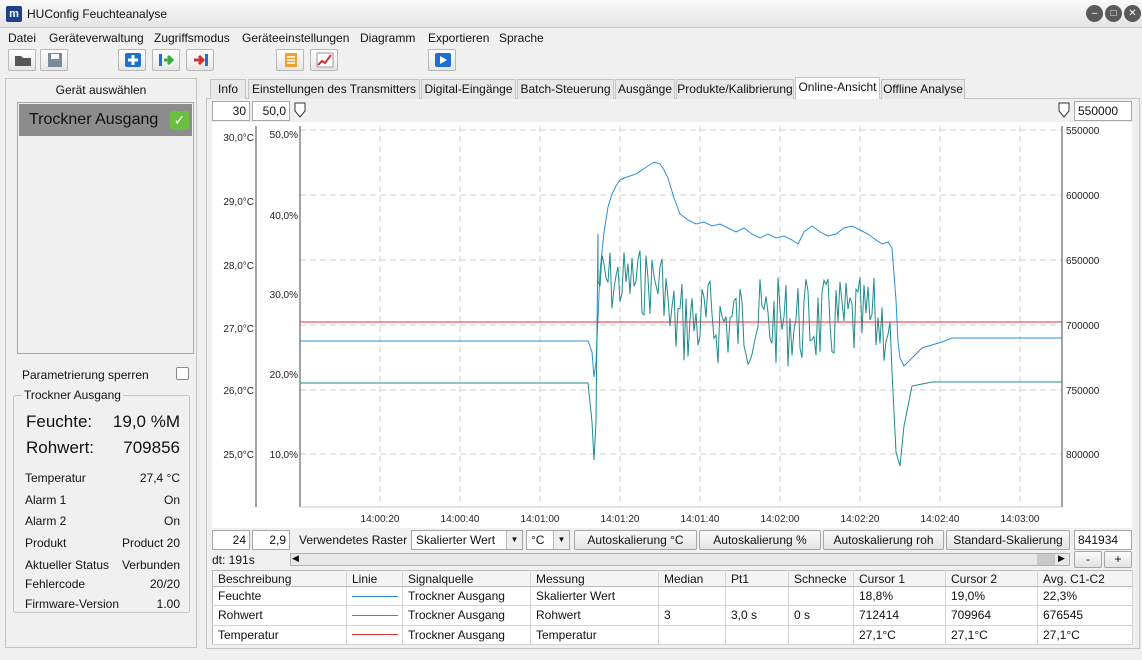 The height and width of the screenshot is (660, 1142). Describe the element at coordinates (279, 596) in the screenshot. I see `table-cell: Feuchte` at that location.